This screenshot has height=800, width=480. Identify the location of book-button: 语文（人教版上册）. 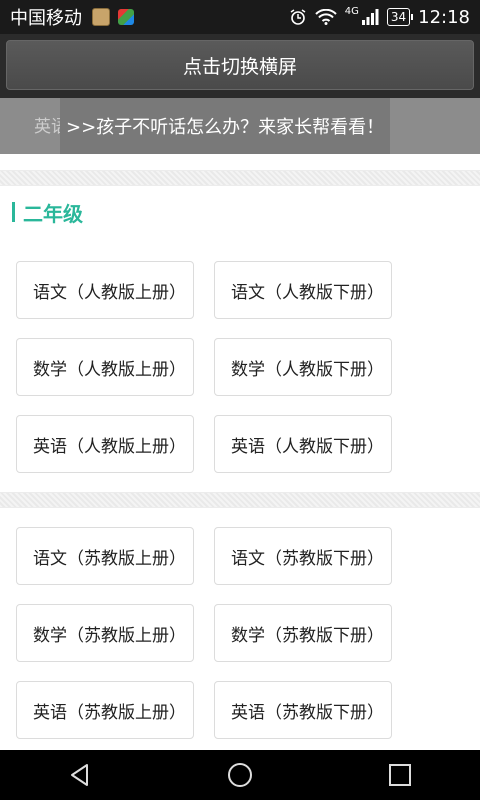
(105, 290).